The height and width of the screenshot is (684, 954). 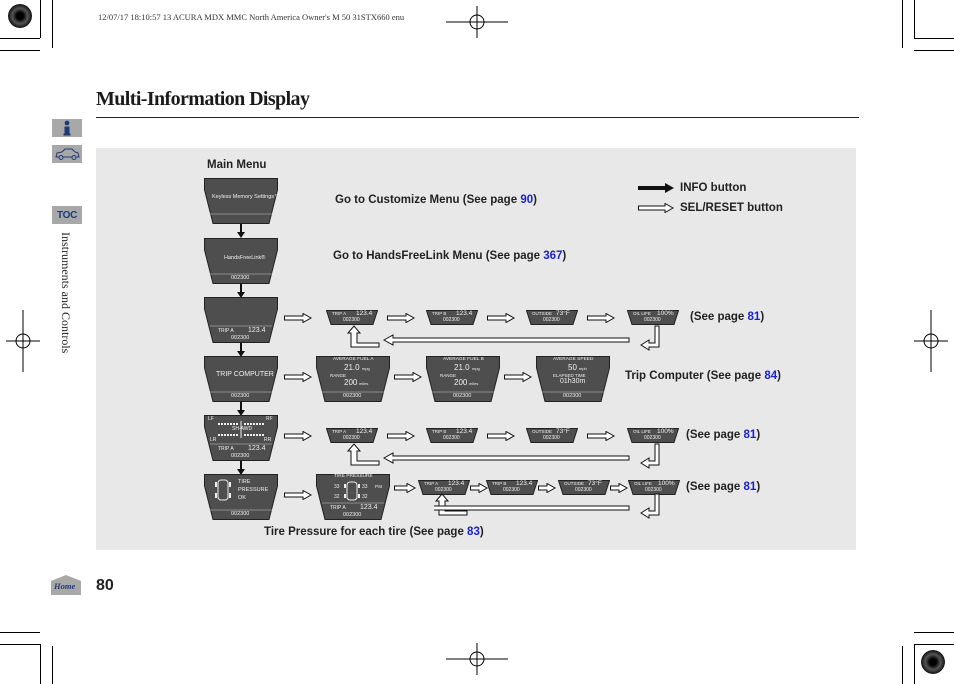 I want to click on registration-mark-top-left, so click(x=20, y=16).